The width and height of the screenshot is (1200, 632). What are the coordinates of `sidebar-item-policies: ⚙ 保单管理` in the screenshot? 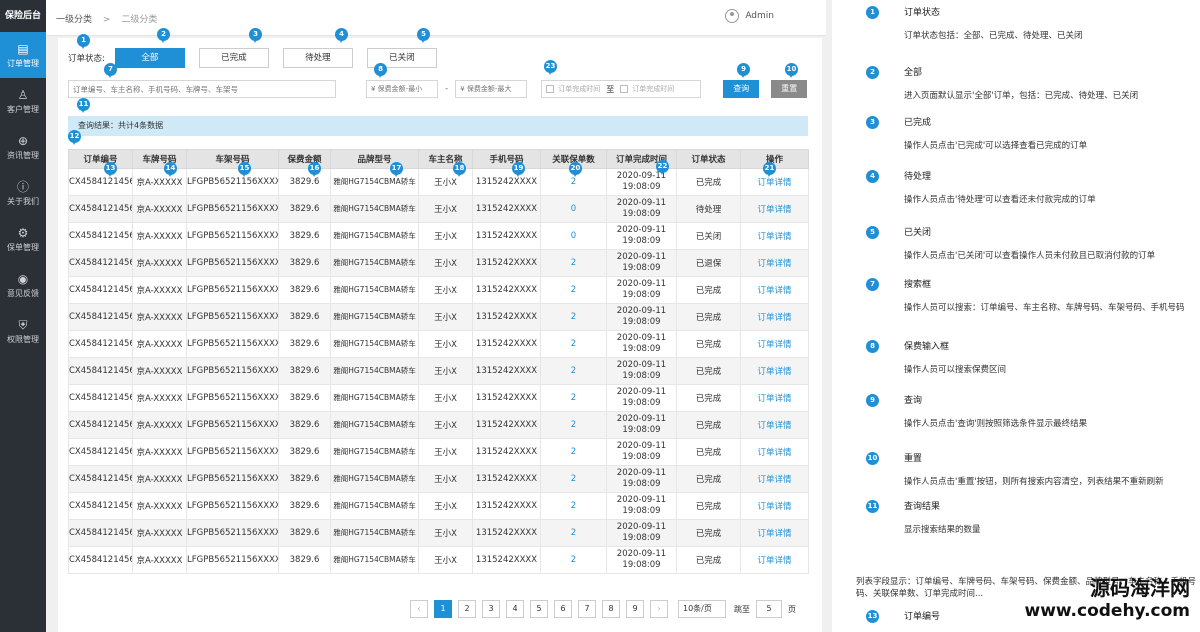 It's located at (23, 239).